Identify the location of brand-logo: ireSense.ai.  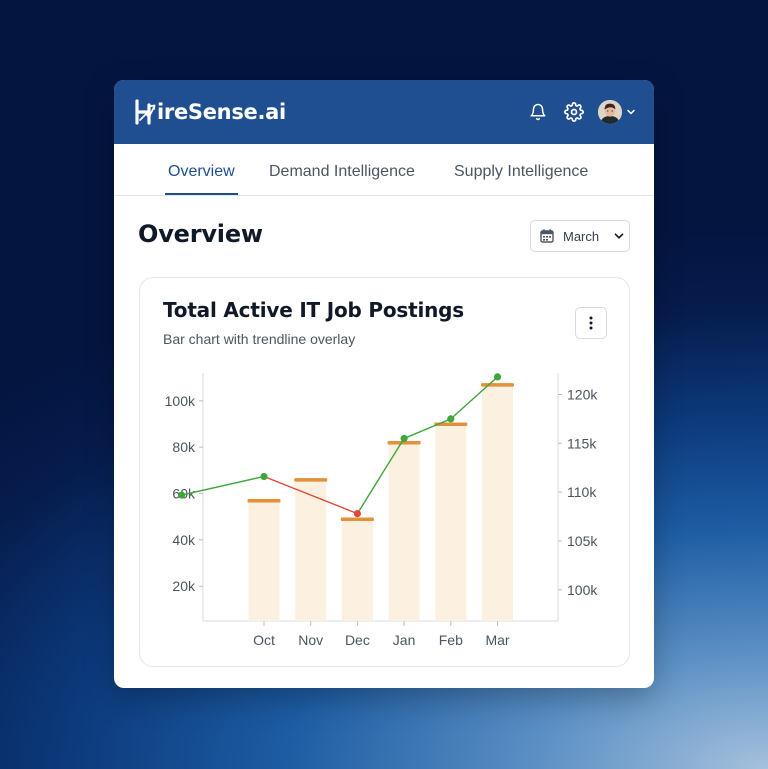
(210, 112).